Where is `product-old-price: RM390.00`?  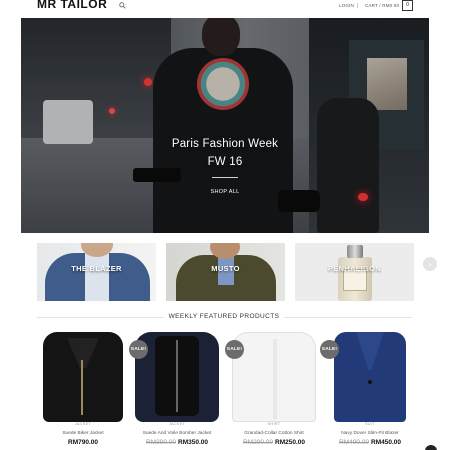 product-old-price: RM390.00 is located at coordinates (161, 442).